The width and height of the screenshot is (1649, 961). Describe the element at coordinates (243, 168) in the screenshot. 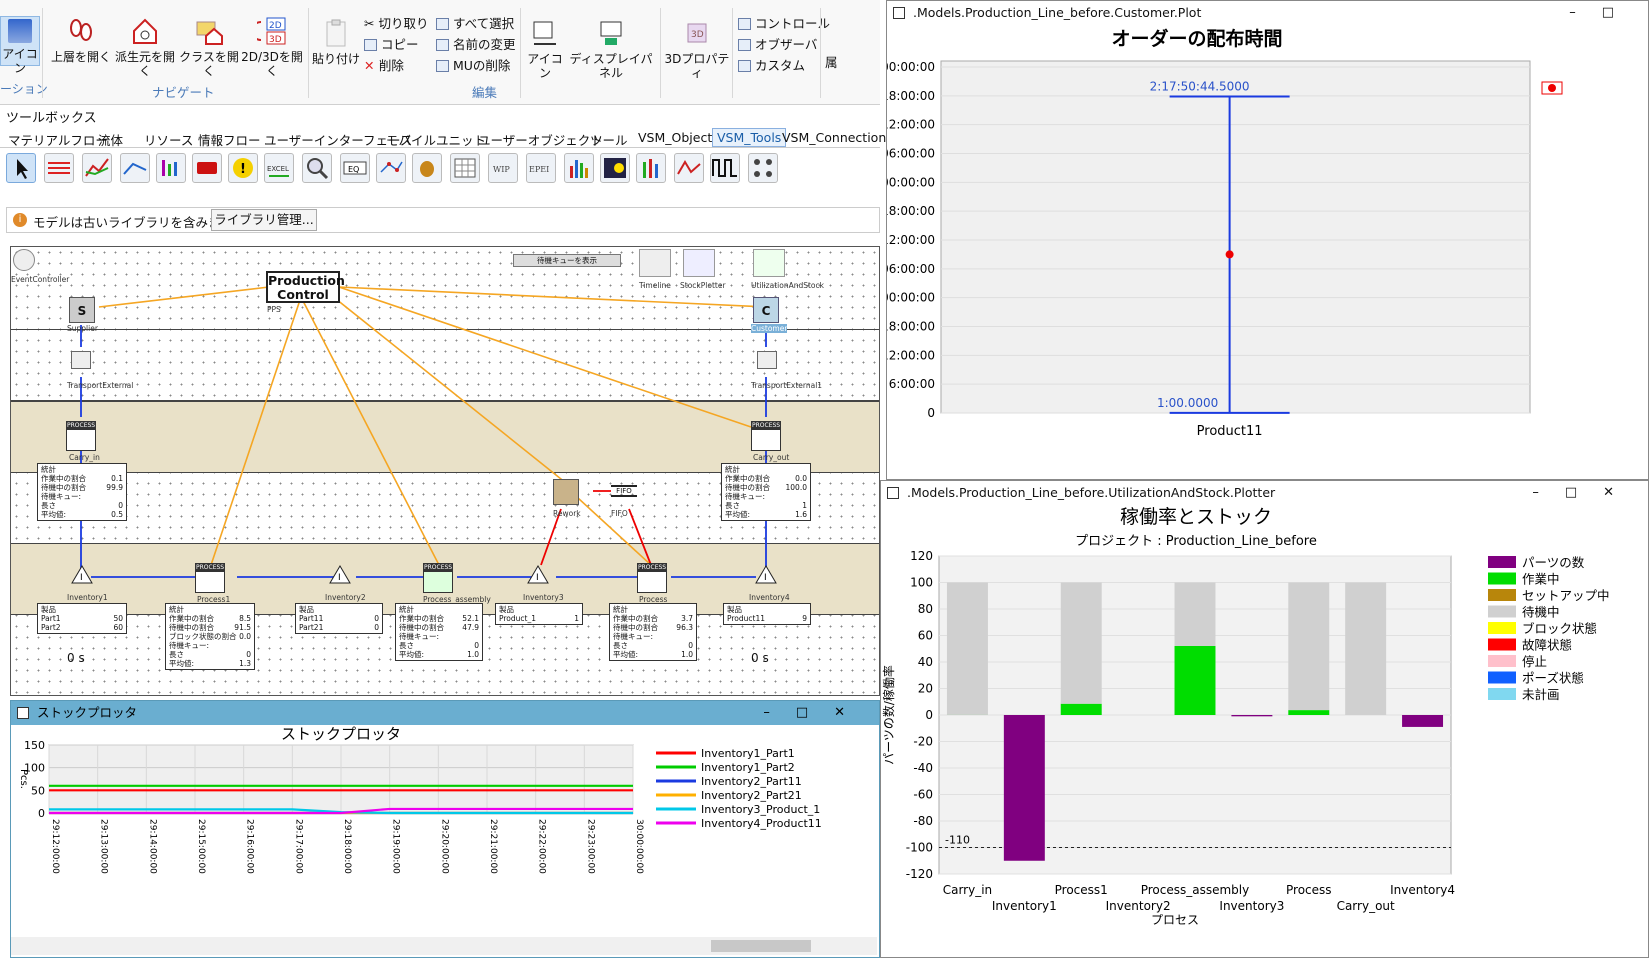

I see `tool-6: !` at that location.